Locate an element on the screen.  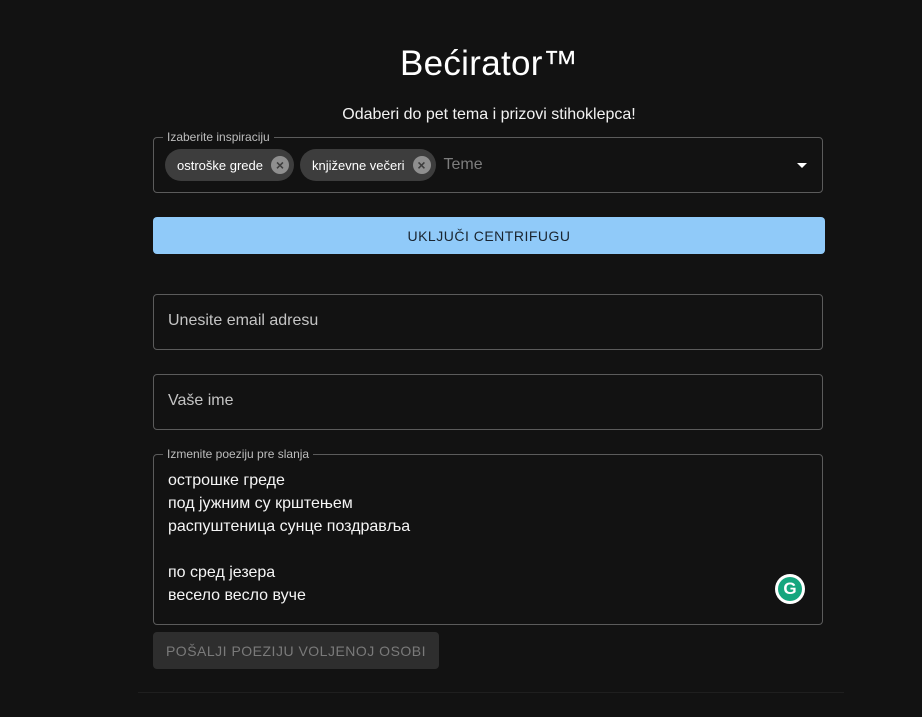
poem-line: острошке греде is located at coordinates (226, 480).